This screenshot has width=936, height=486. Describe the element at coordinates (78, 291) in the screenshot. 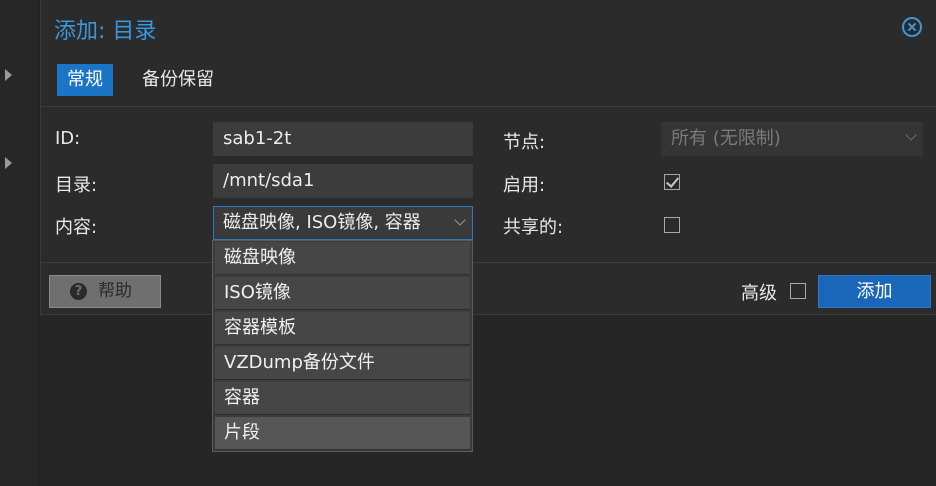

I see `question-circle-icon: ?` at that location.